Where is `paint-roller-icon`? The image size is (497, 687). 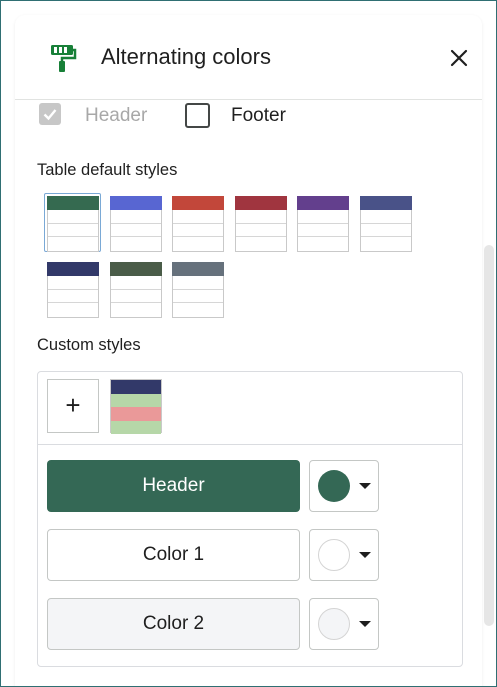
paint-roller-icon is located at coordinates (63, 58).